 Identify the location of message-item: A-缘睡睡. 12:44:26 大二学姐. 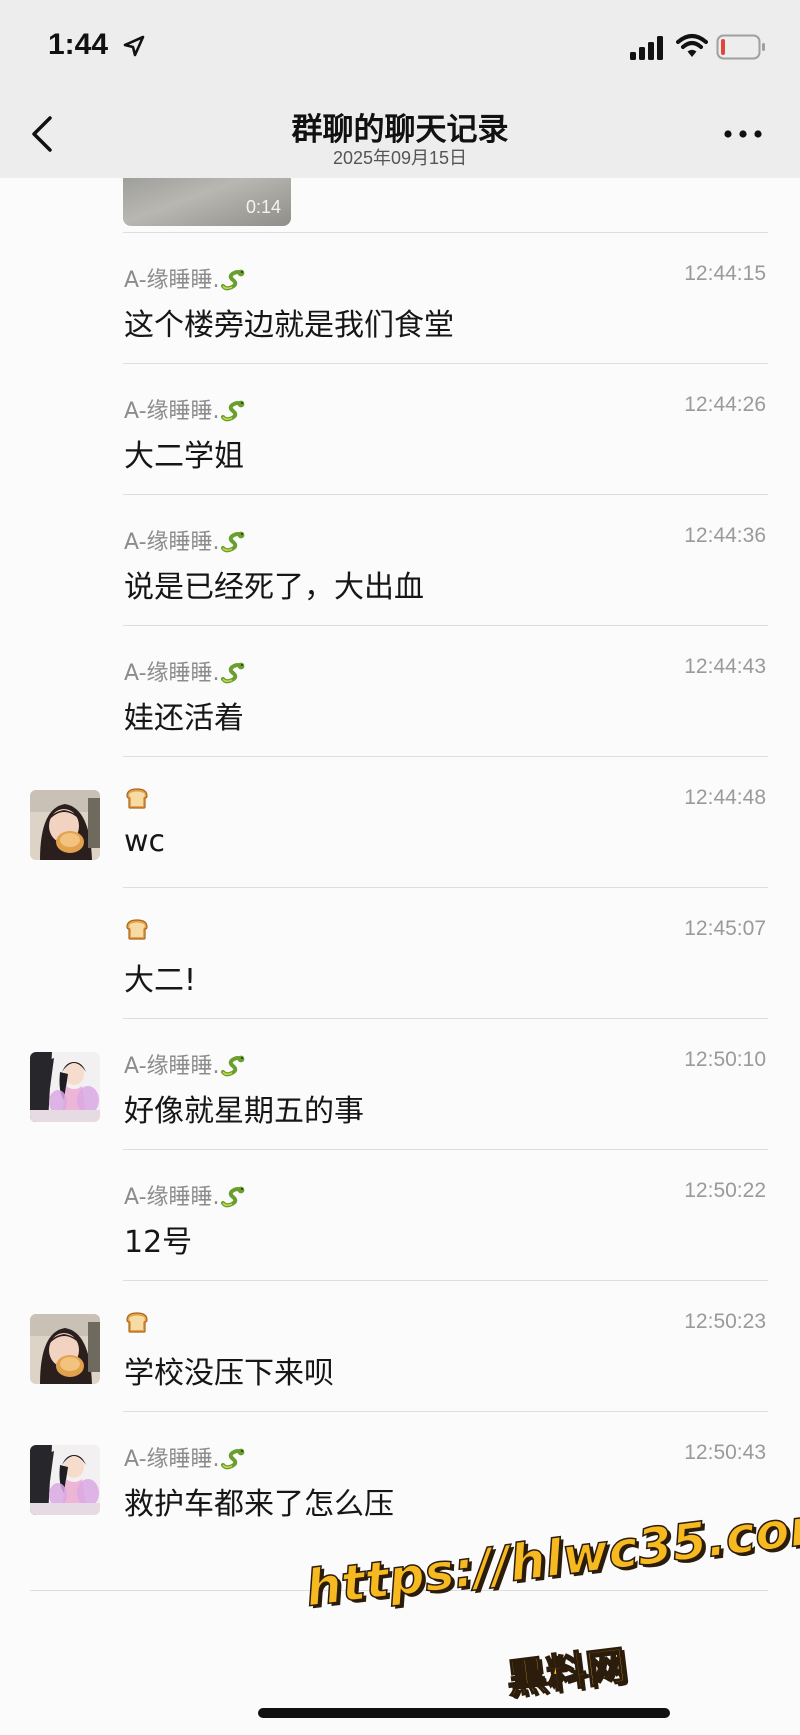
(400, 428).